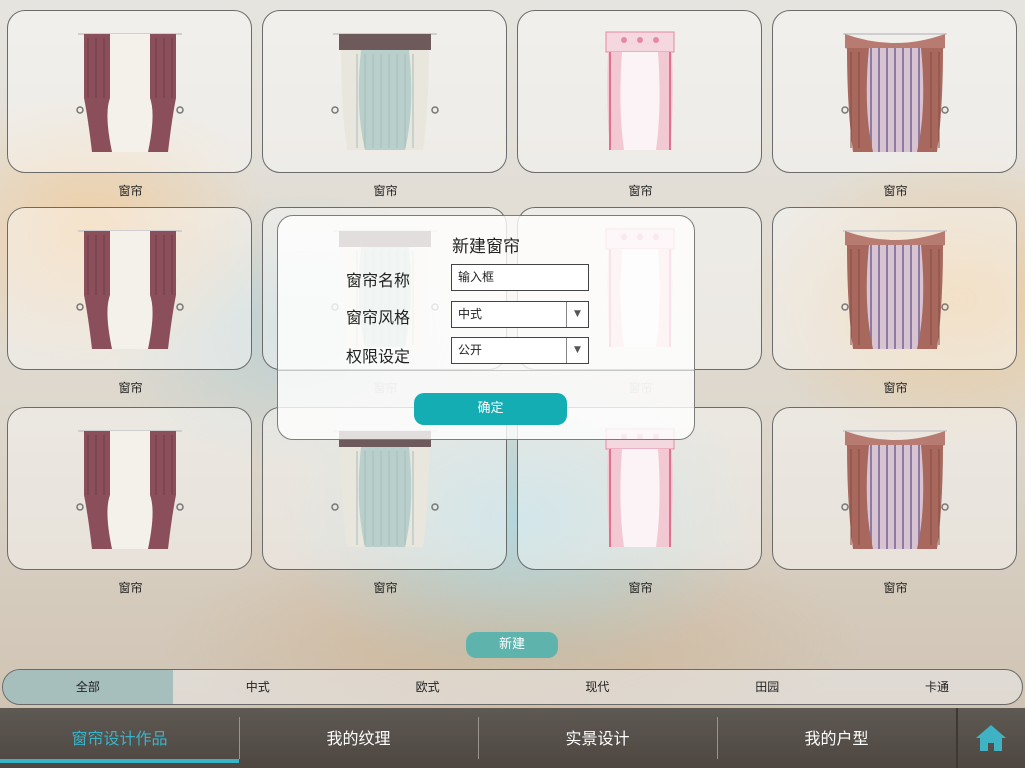  Describe the element at coordinates (520, 314) in the screenshot. I see `curtain-style-select: 中式 ▼` at that location.